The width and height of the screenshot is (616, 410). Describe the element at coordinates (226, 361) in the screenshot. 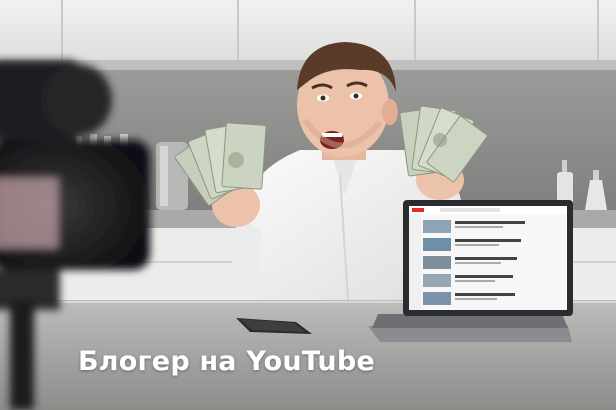

I see `caption-title: Блогер на YouTube` at that location.